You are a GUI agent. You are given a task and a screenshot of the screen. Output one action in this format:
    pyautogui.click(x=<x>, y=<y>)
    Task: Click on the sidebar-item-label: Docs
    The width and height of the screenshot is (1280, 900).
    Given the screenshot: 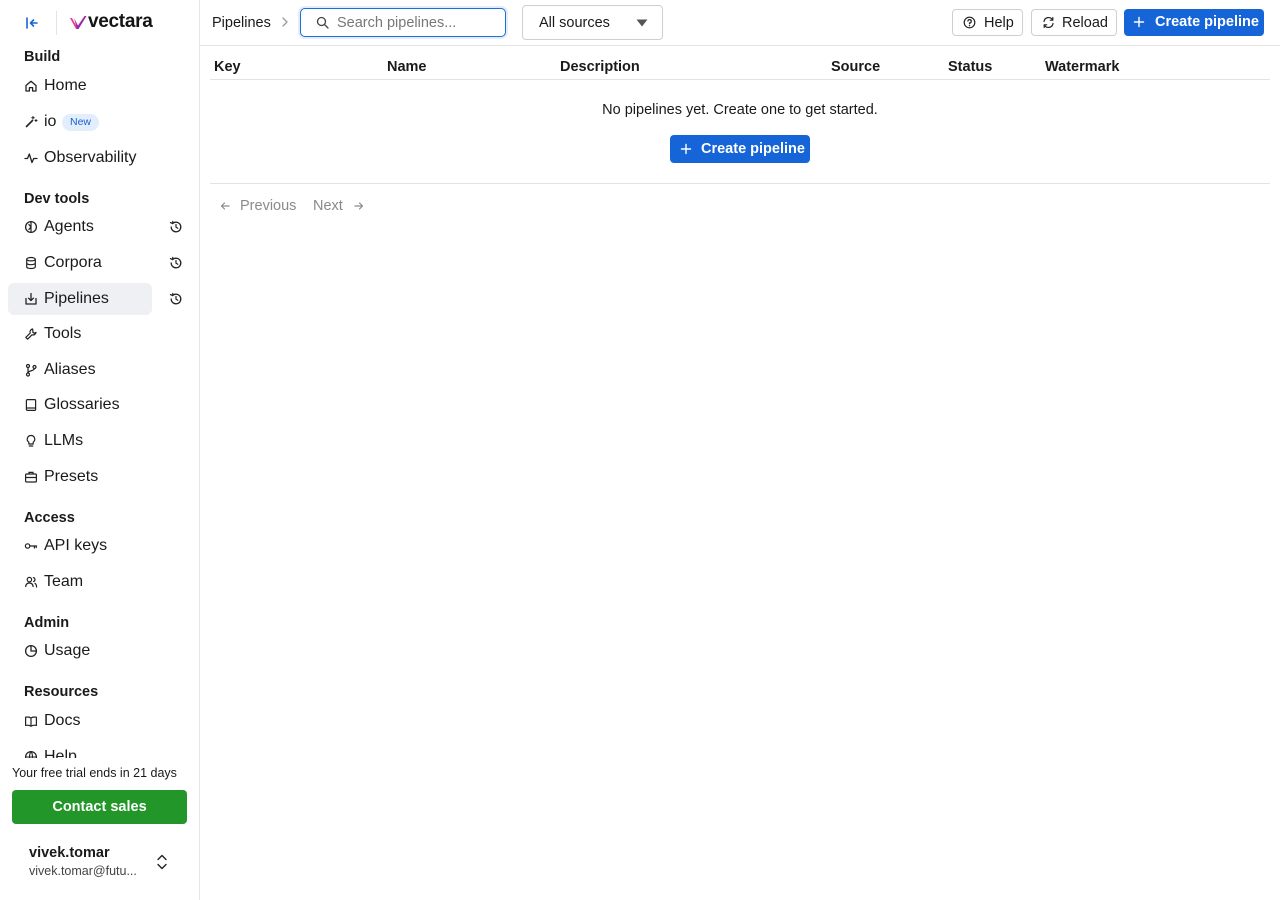 What is the action you would take?
    pyautogui.click(x=62, y=720)
    